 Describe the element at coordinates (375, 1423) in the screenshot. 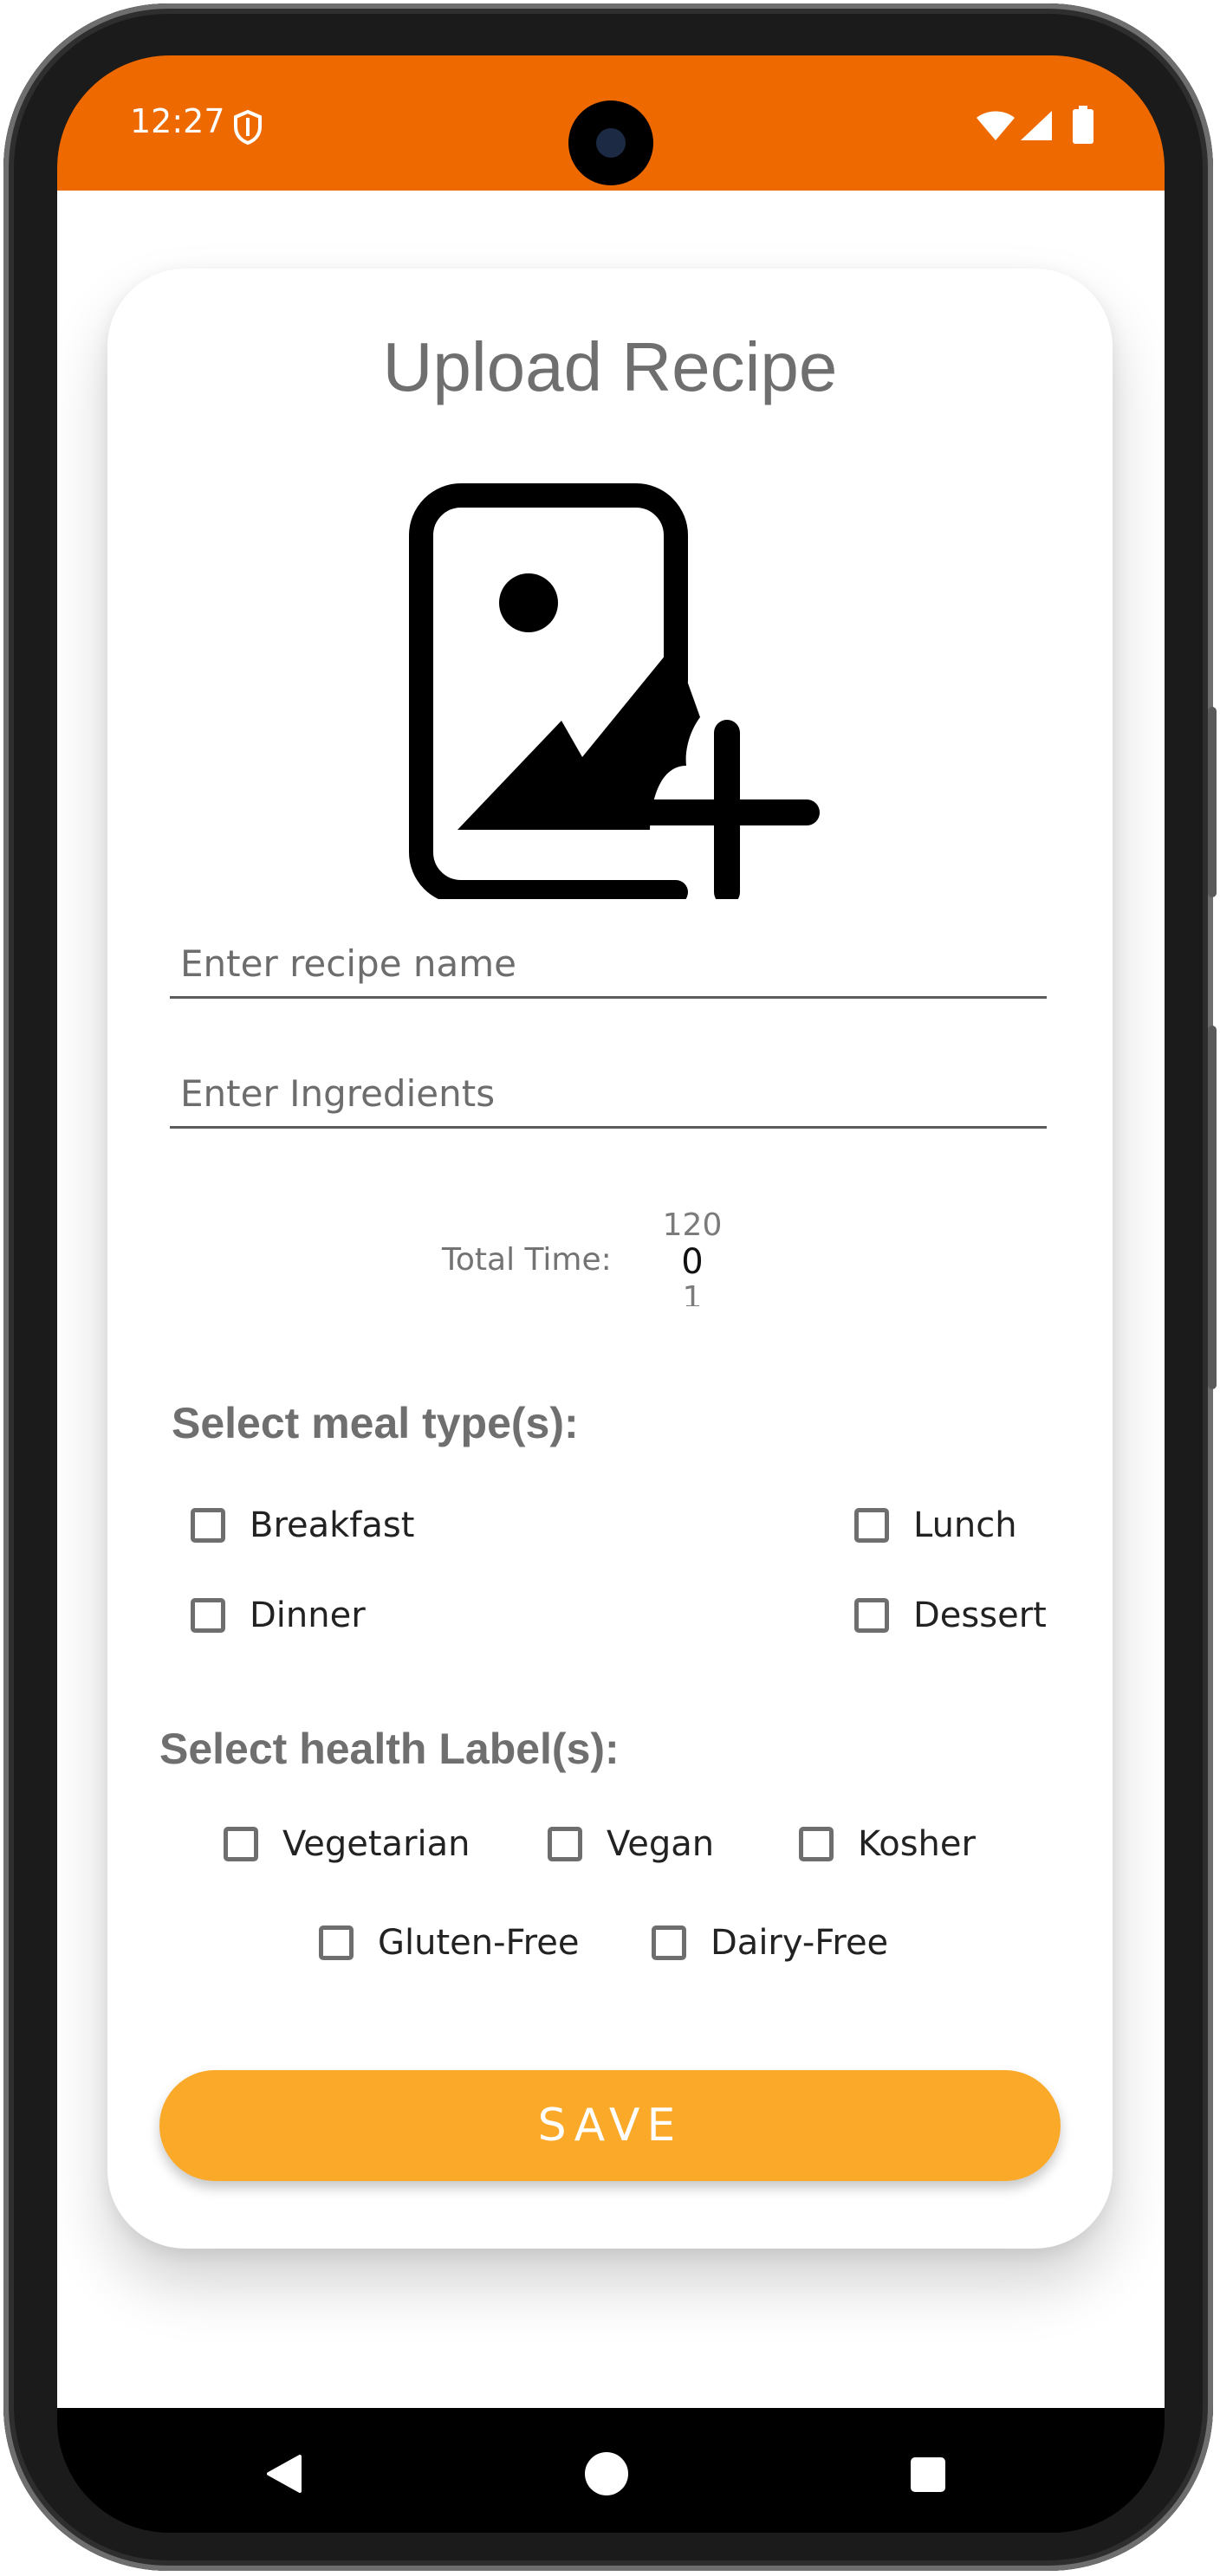

I see `meal-type-heading: Select meal type(s):` at that location.